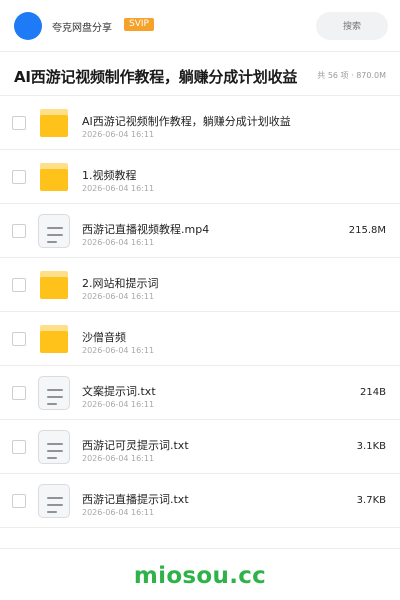  What do you see at coordinates (119, 391) in the screenshot?
I see `file-name: 文案提示词.txt` at bounding box center [119, 391].